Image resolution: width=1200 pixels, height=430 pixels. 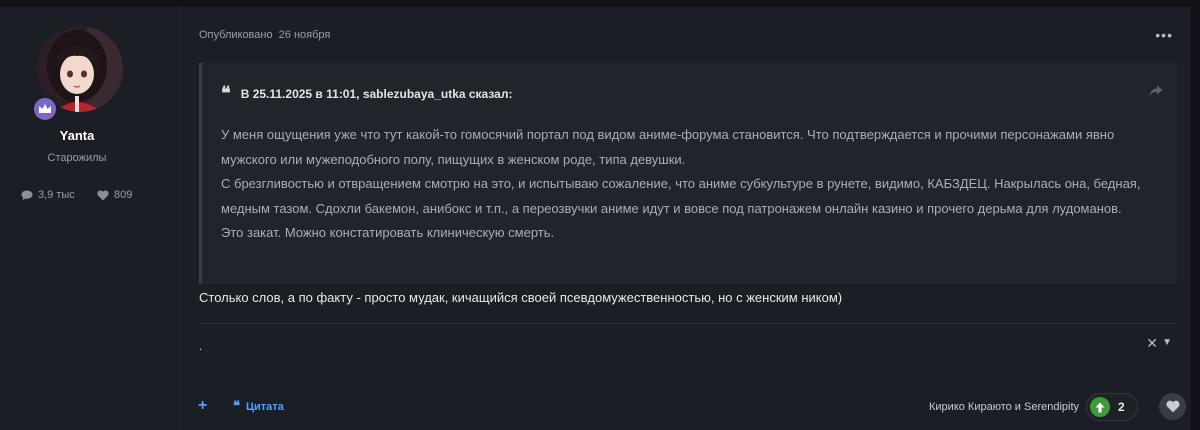 I want to click on quote-button: ❝ Цитата, so click(x=258, y=406).